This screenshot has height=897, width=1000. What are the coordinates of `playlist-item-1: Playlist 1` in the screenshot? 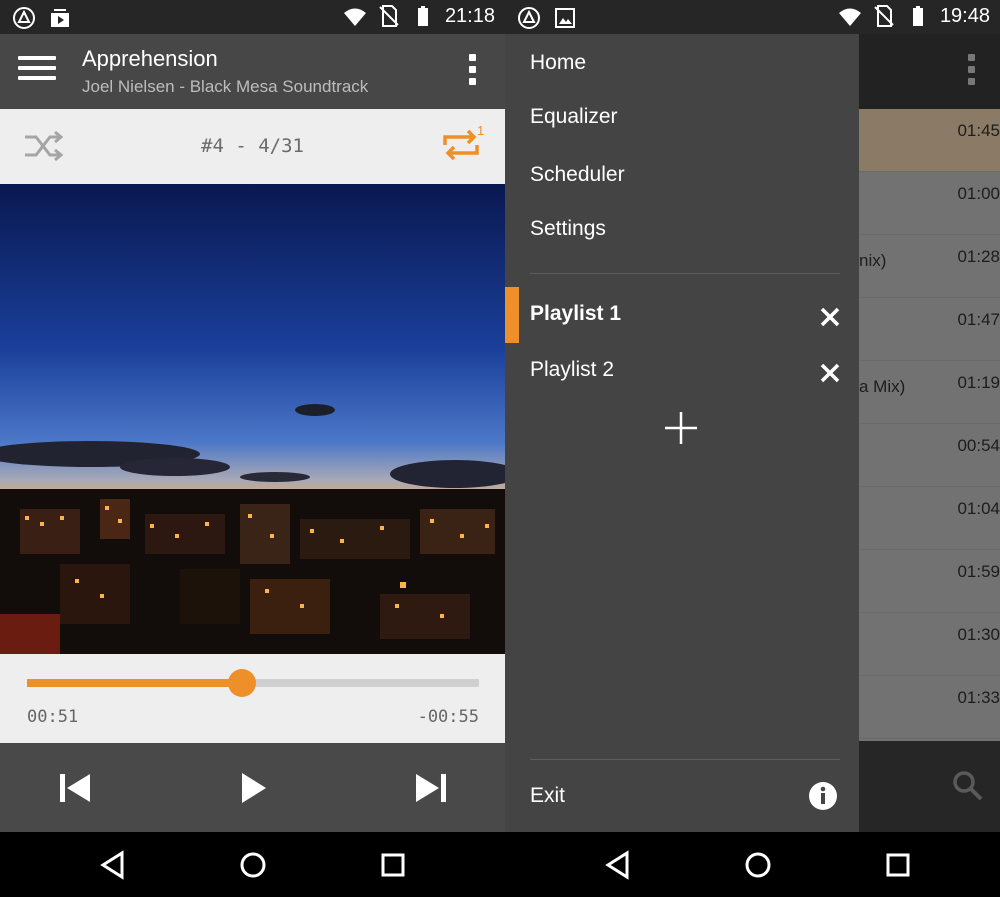 It's located at (575, 314).